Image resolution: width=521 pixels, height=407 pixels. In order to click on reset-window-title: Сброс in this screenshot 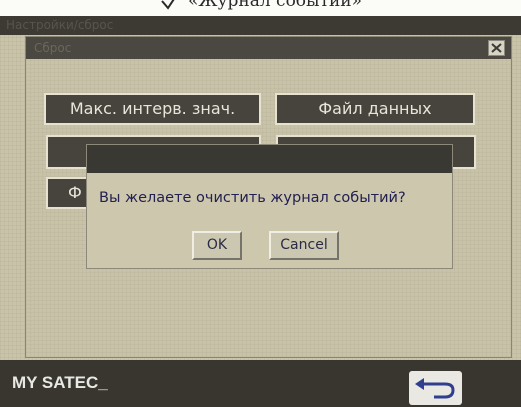, I will do `click(53, 48)`.